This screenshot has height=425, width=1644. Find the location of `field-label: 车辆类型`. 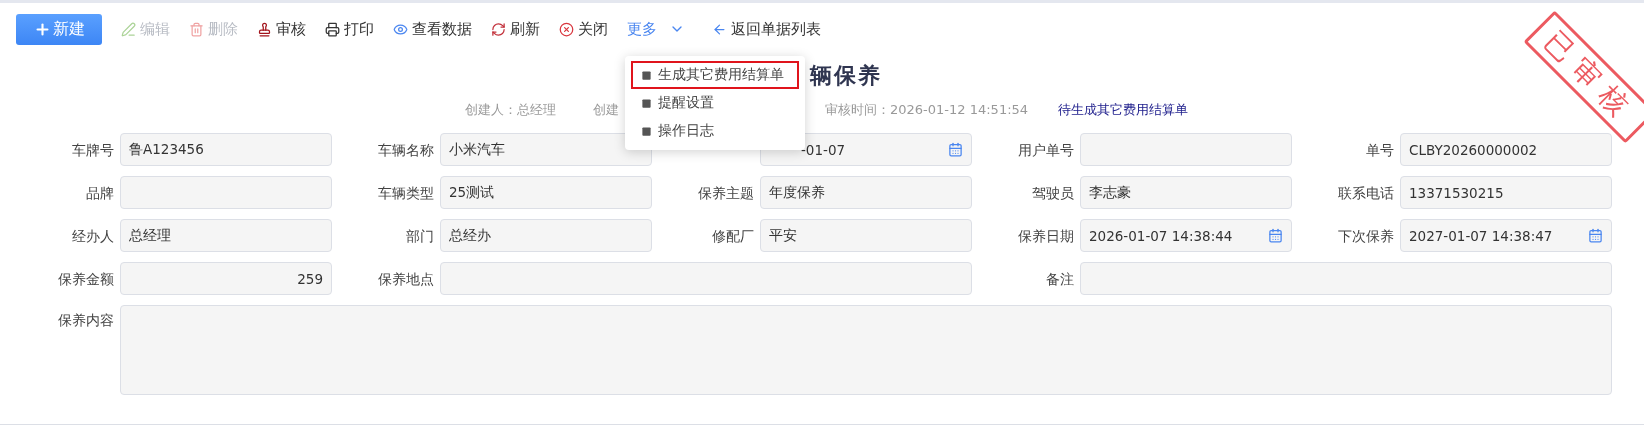

field-label: 车辆类型 is located at coordinates (406, 193).